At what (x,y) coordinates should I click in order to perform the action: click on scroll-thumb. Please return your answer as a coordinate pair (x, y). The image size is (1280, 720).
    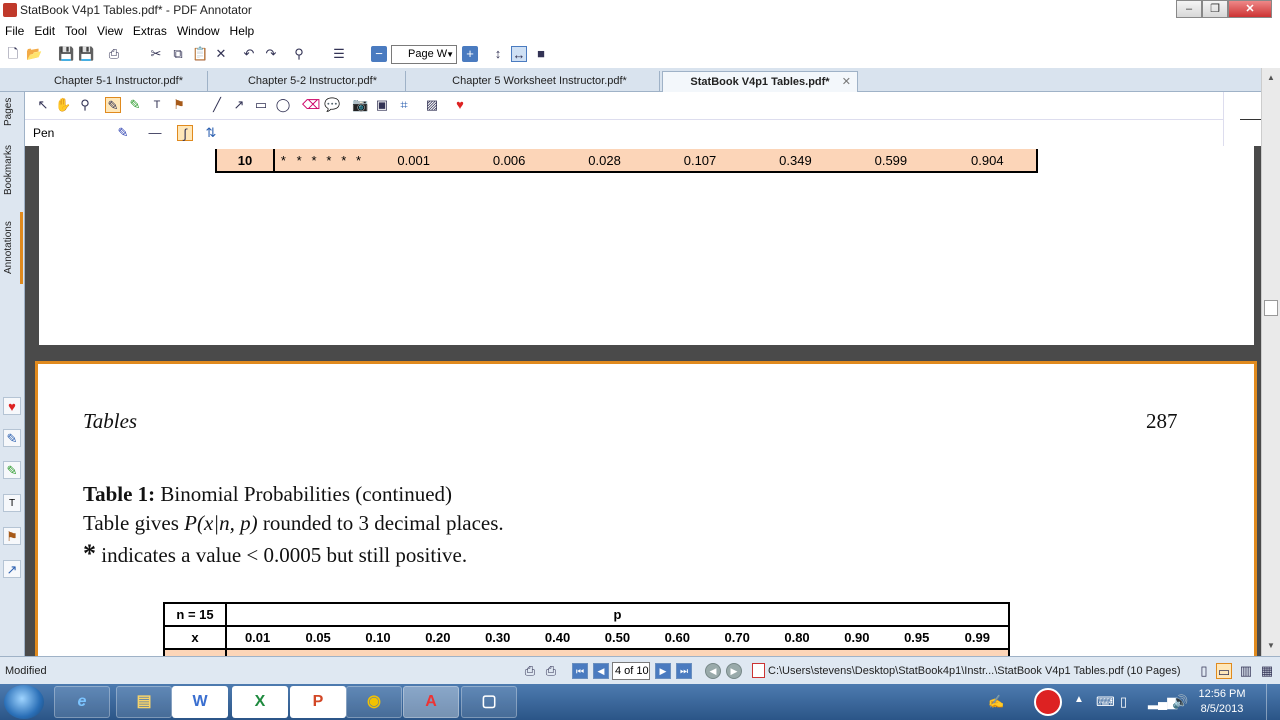
    Looking at the image, I should click on (1271, 308).